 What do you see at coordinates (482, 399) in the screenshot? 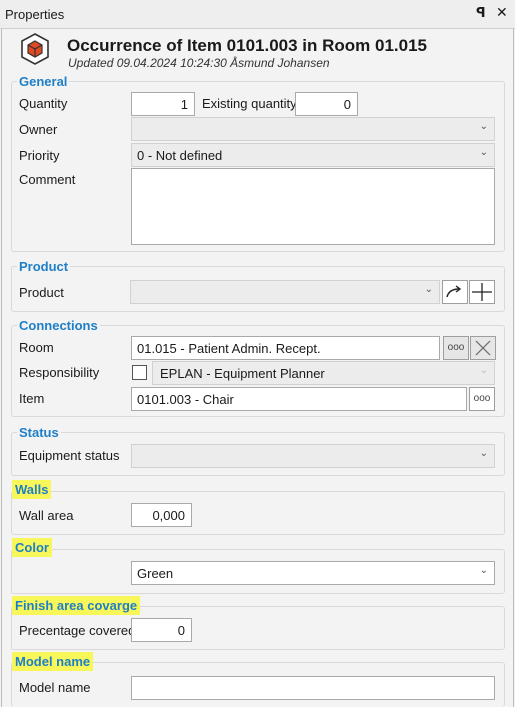
I see `item-browse-button: ooo` at bounding box center [482, 399].